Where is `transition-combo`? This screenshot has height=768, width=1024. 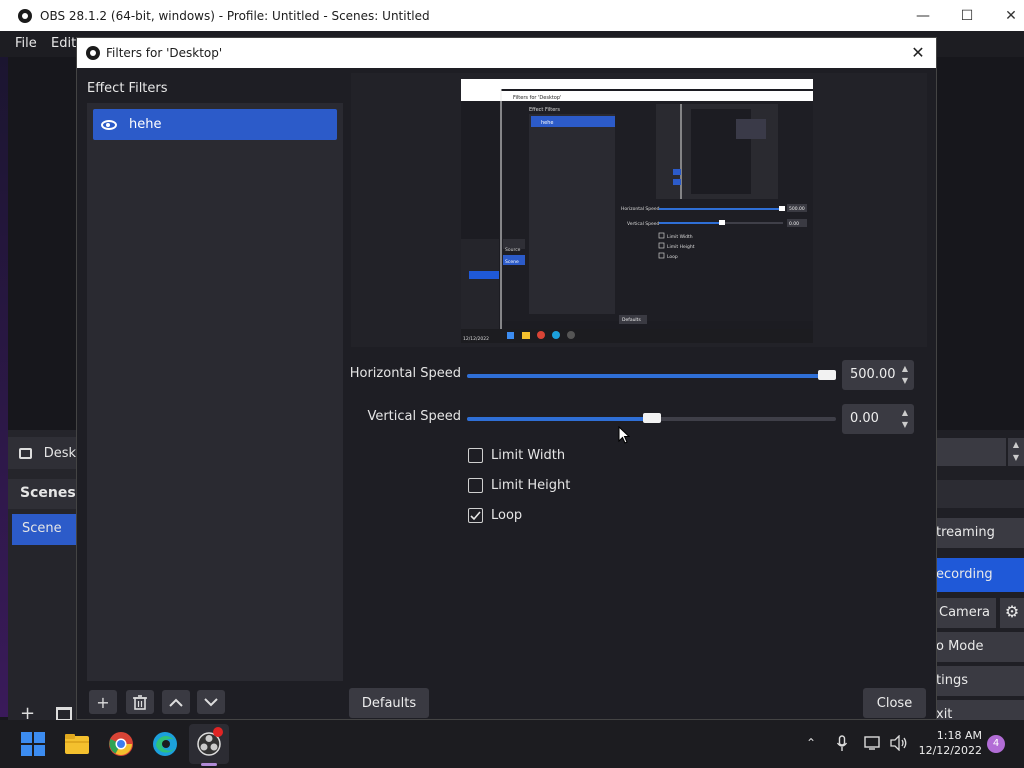
transition-combo is located at coordinates (971, 452).